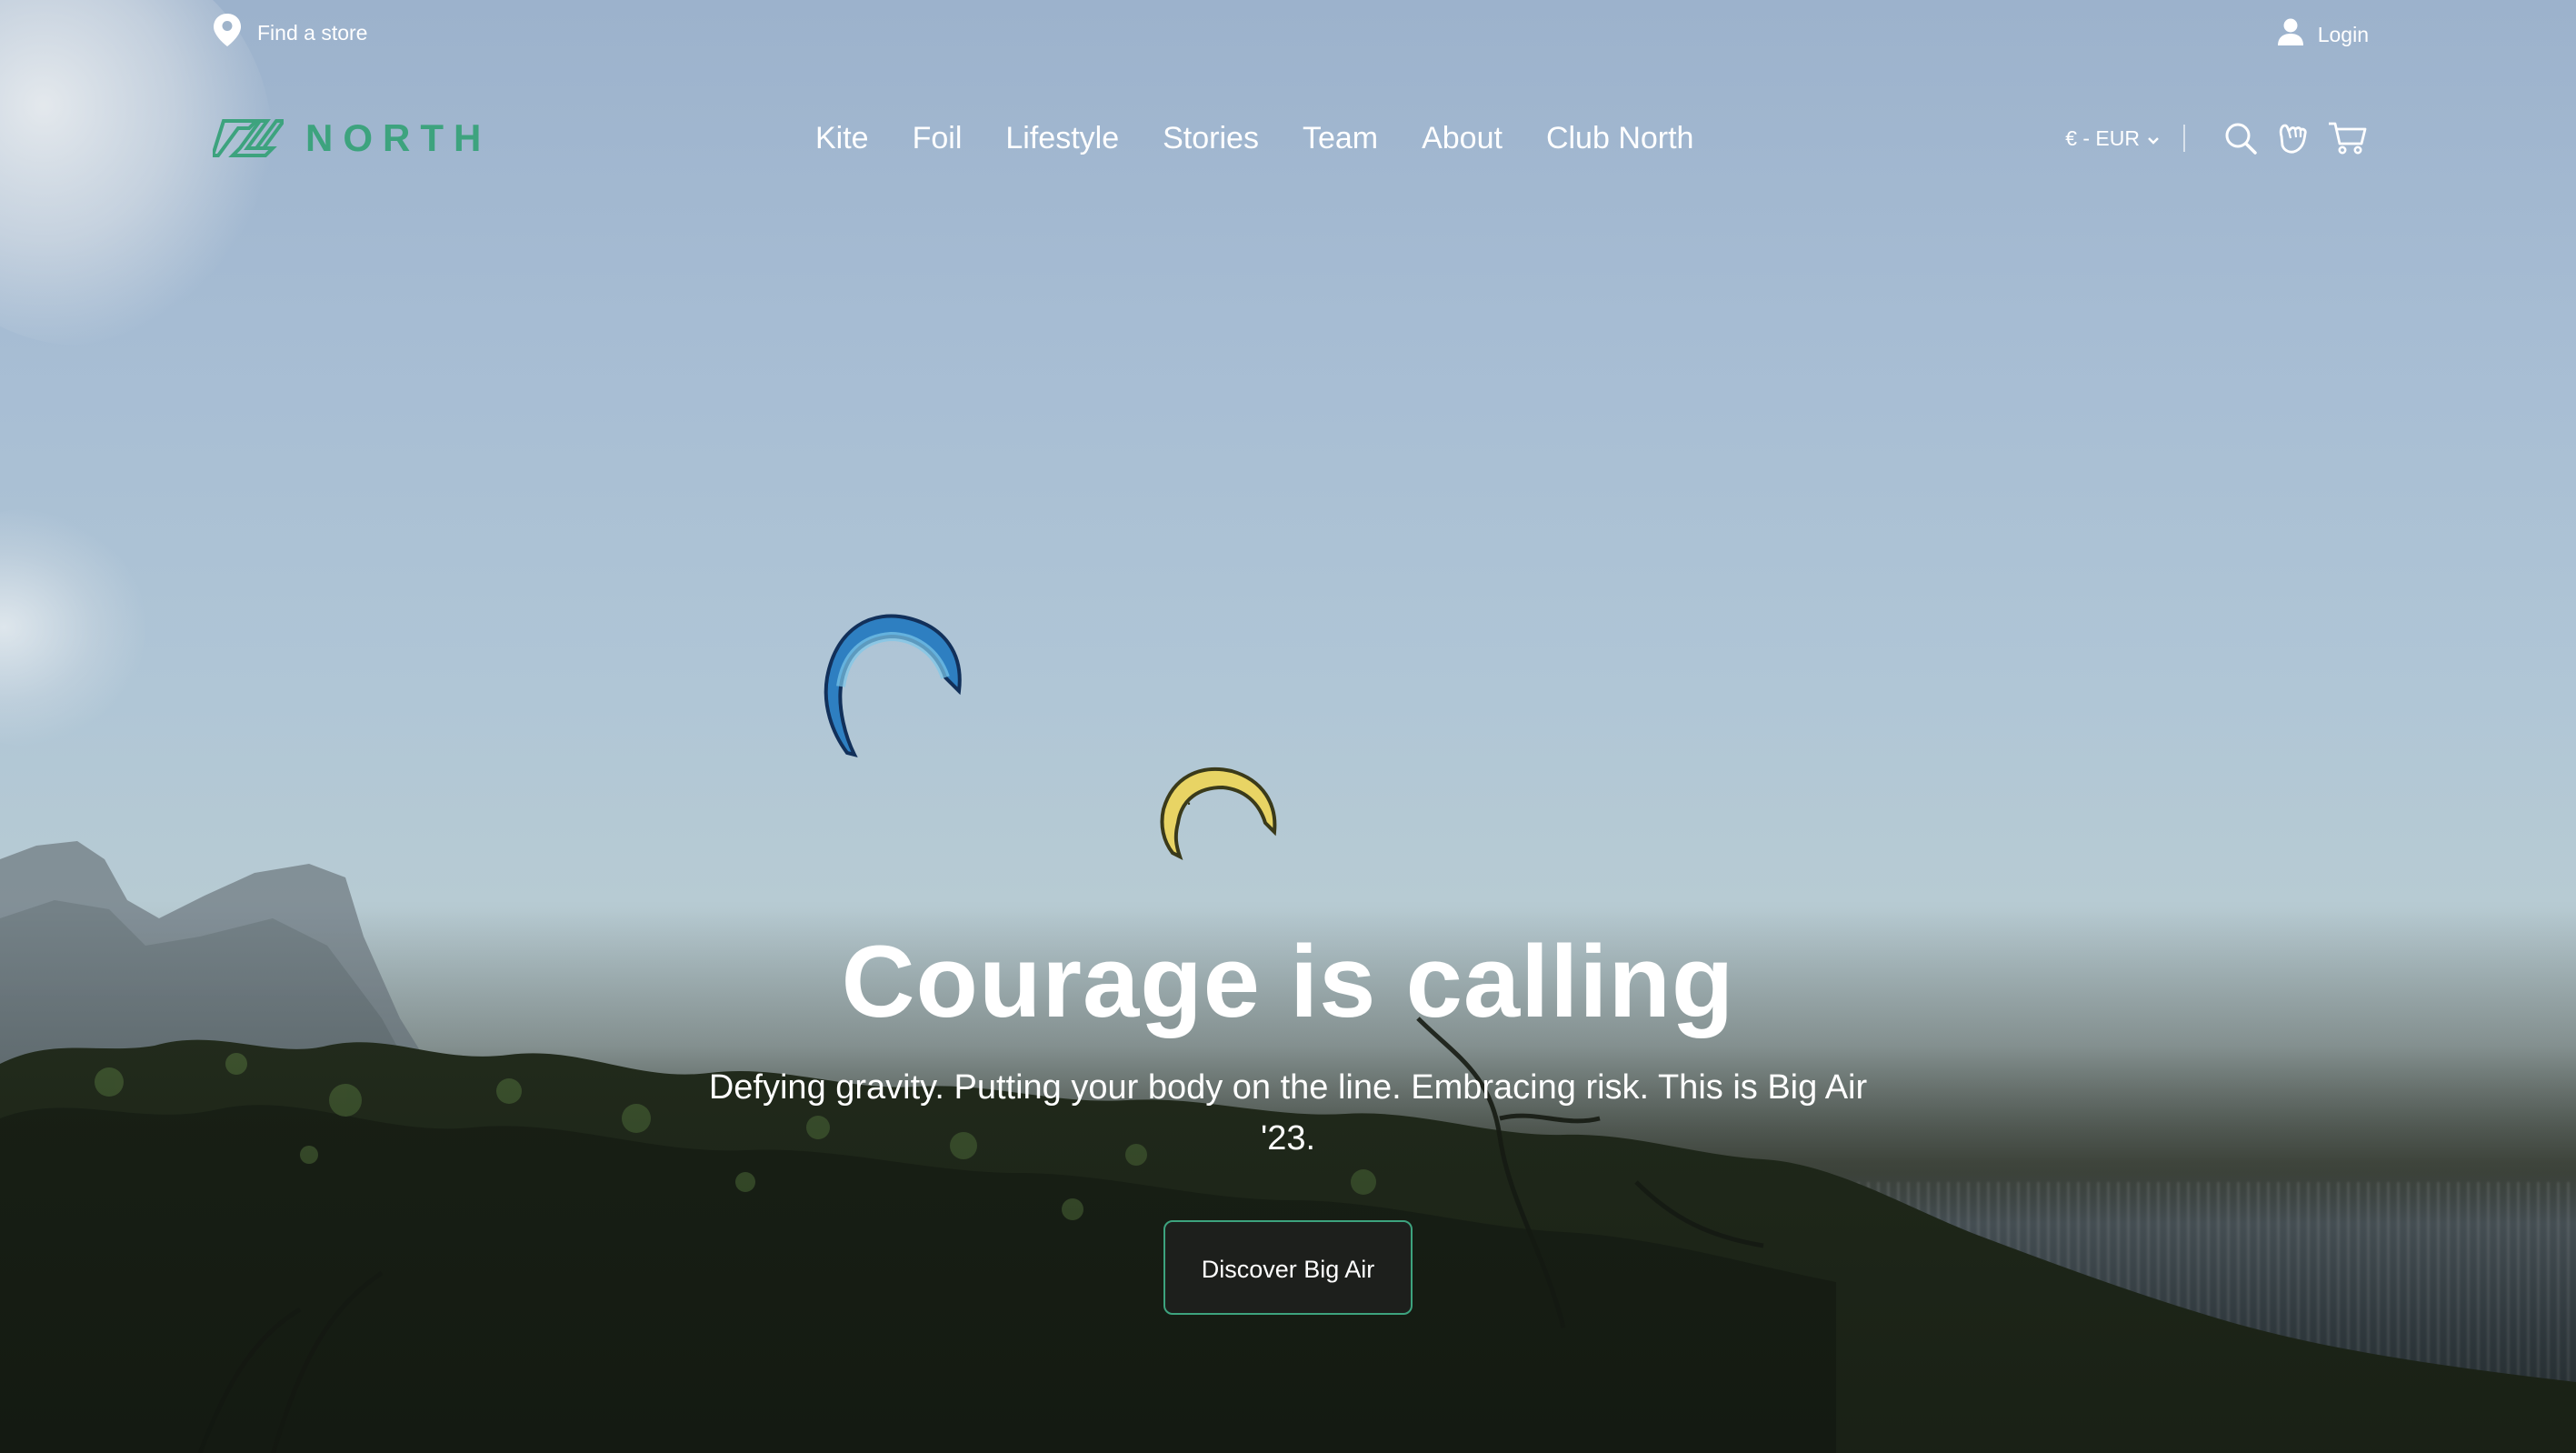 This screenshot has height=1453, width=2576. What do you see at coordinates (1288, 33) in the screenshot?
I see `utility-bar: Find a store Login` at bounding box center [1288, 33].